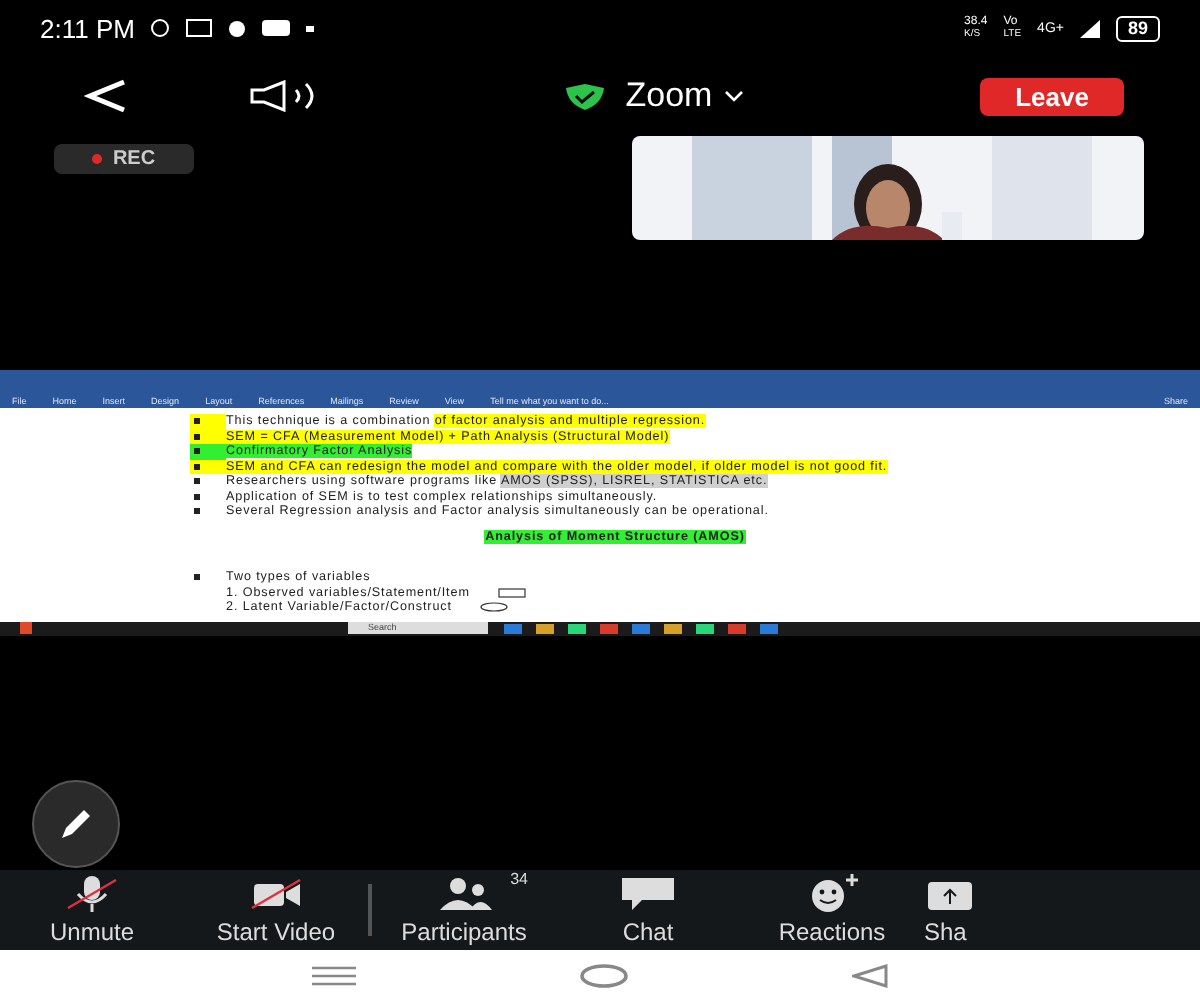  I want to click on back-triangle-icon, so click(870, 975).